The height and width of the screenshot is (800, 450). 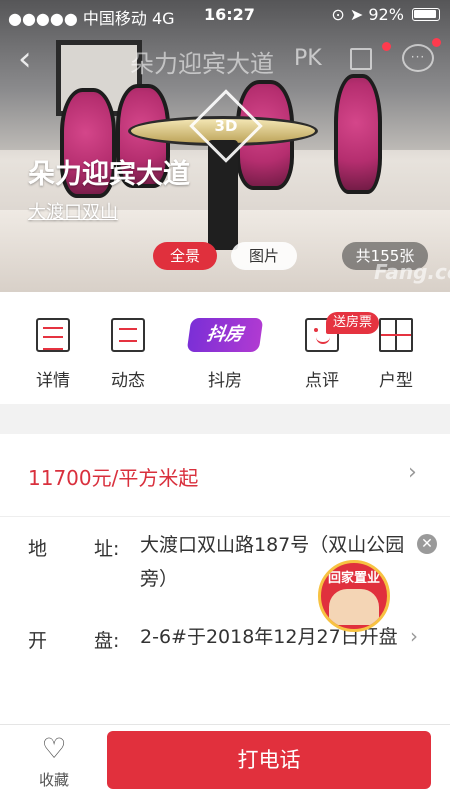 I want to click on nav-label: 详情, so click(x=53, y=381).